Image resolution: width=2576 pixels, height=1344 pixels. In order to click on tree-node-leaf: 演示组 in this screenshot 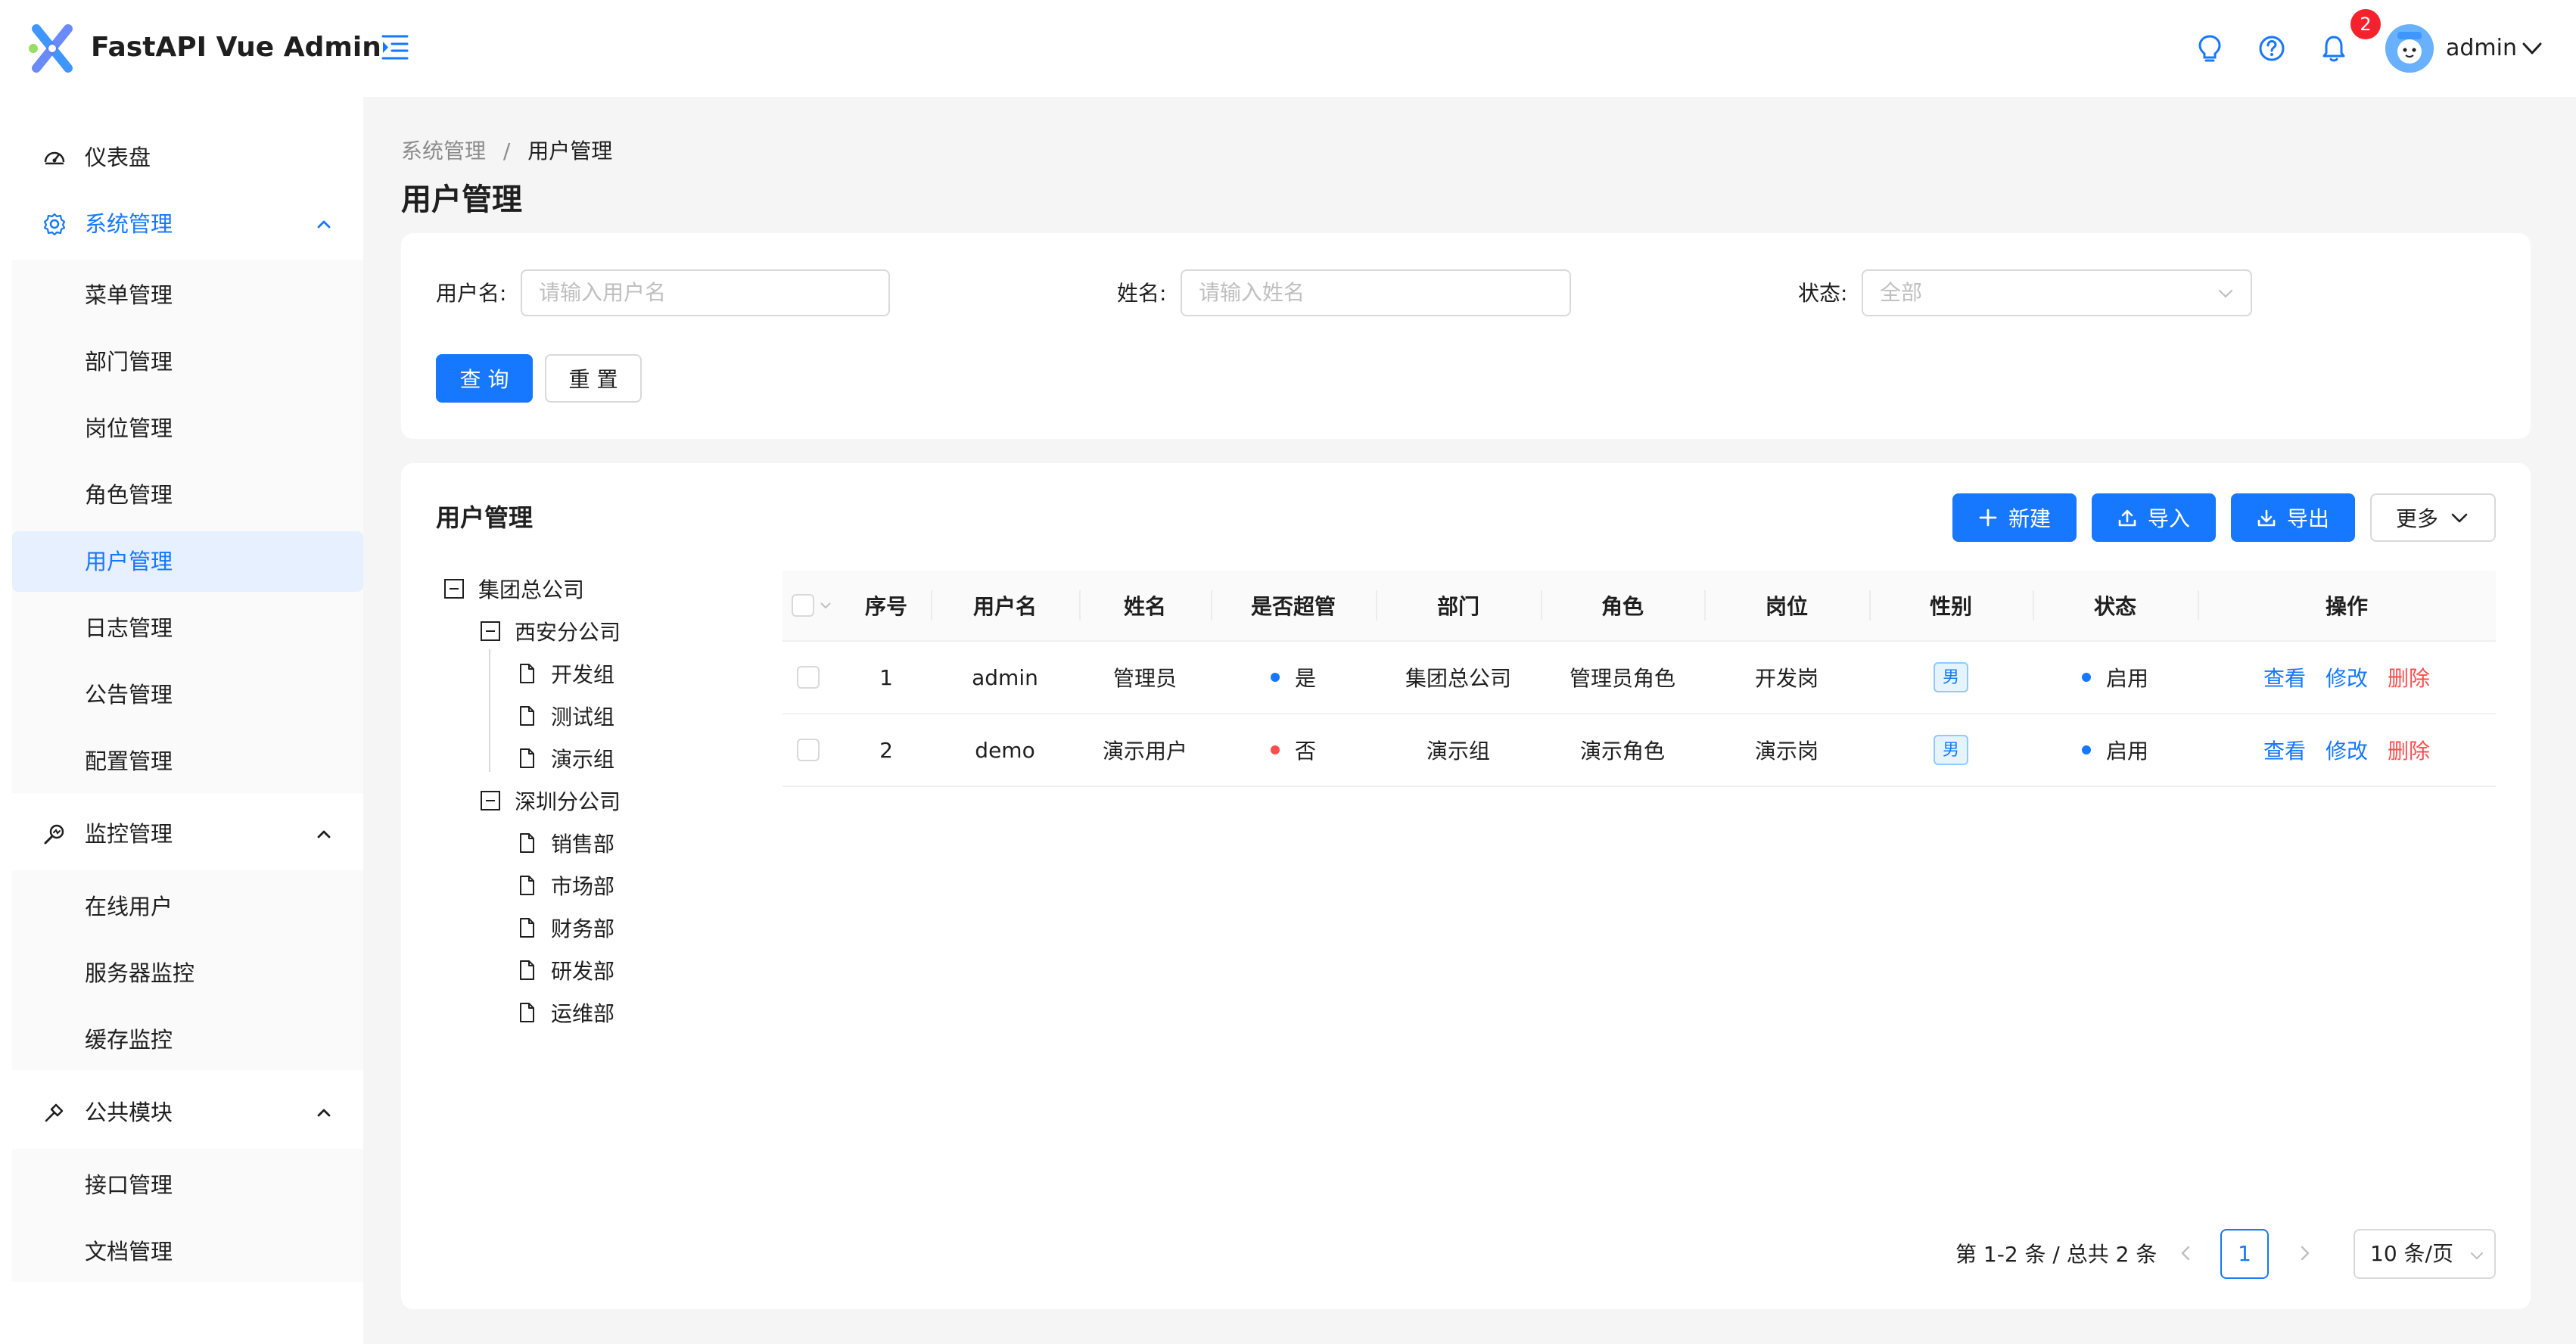, I will do `click(565, 758)`.